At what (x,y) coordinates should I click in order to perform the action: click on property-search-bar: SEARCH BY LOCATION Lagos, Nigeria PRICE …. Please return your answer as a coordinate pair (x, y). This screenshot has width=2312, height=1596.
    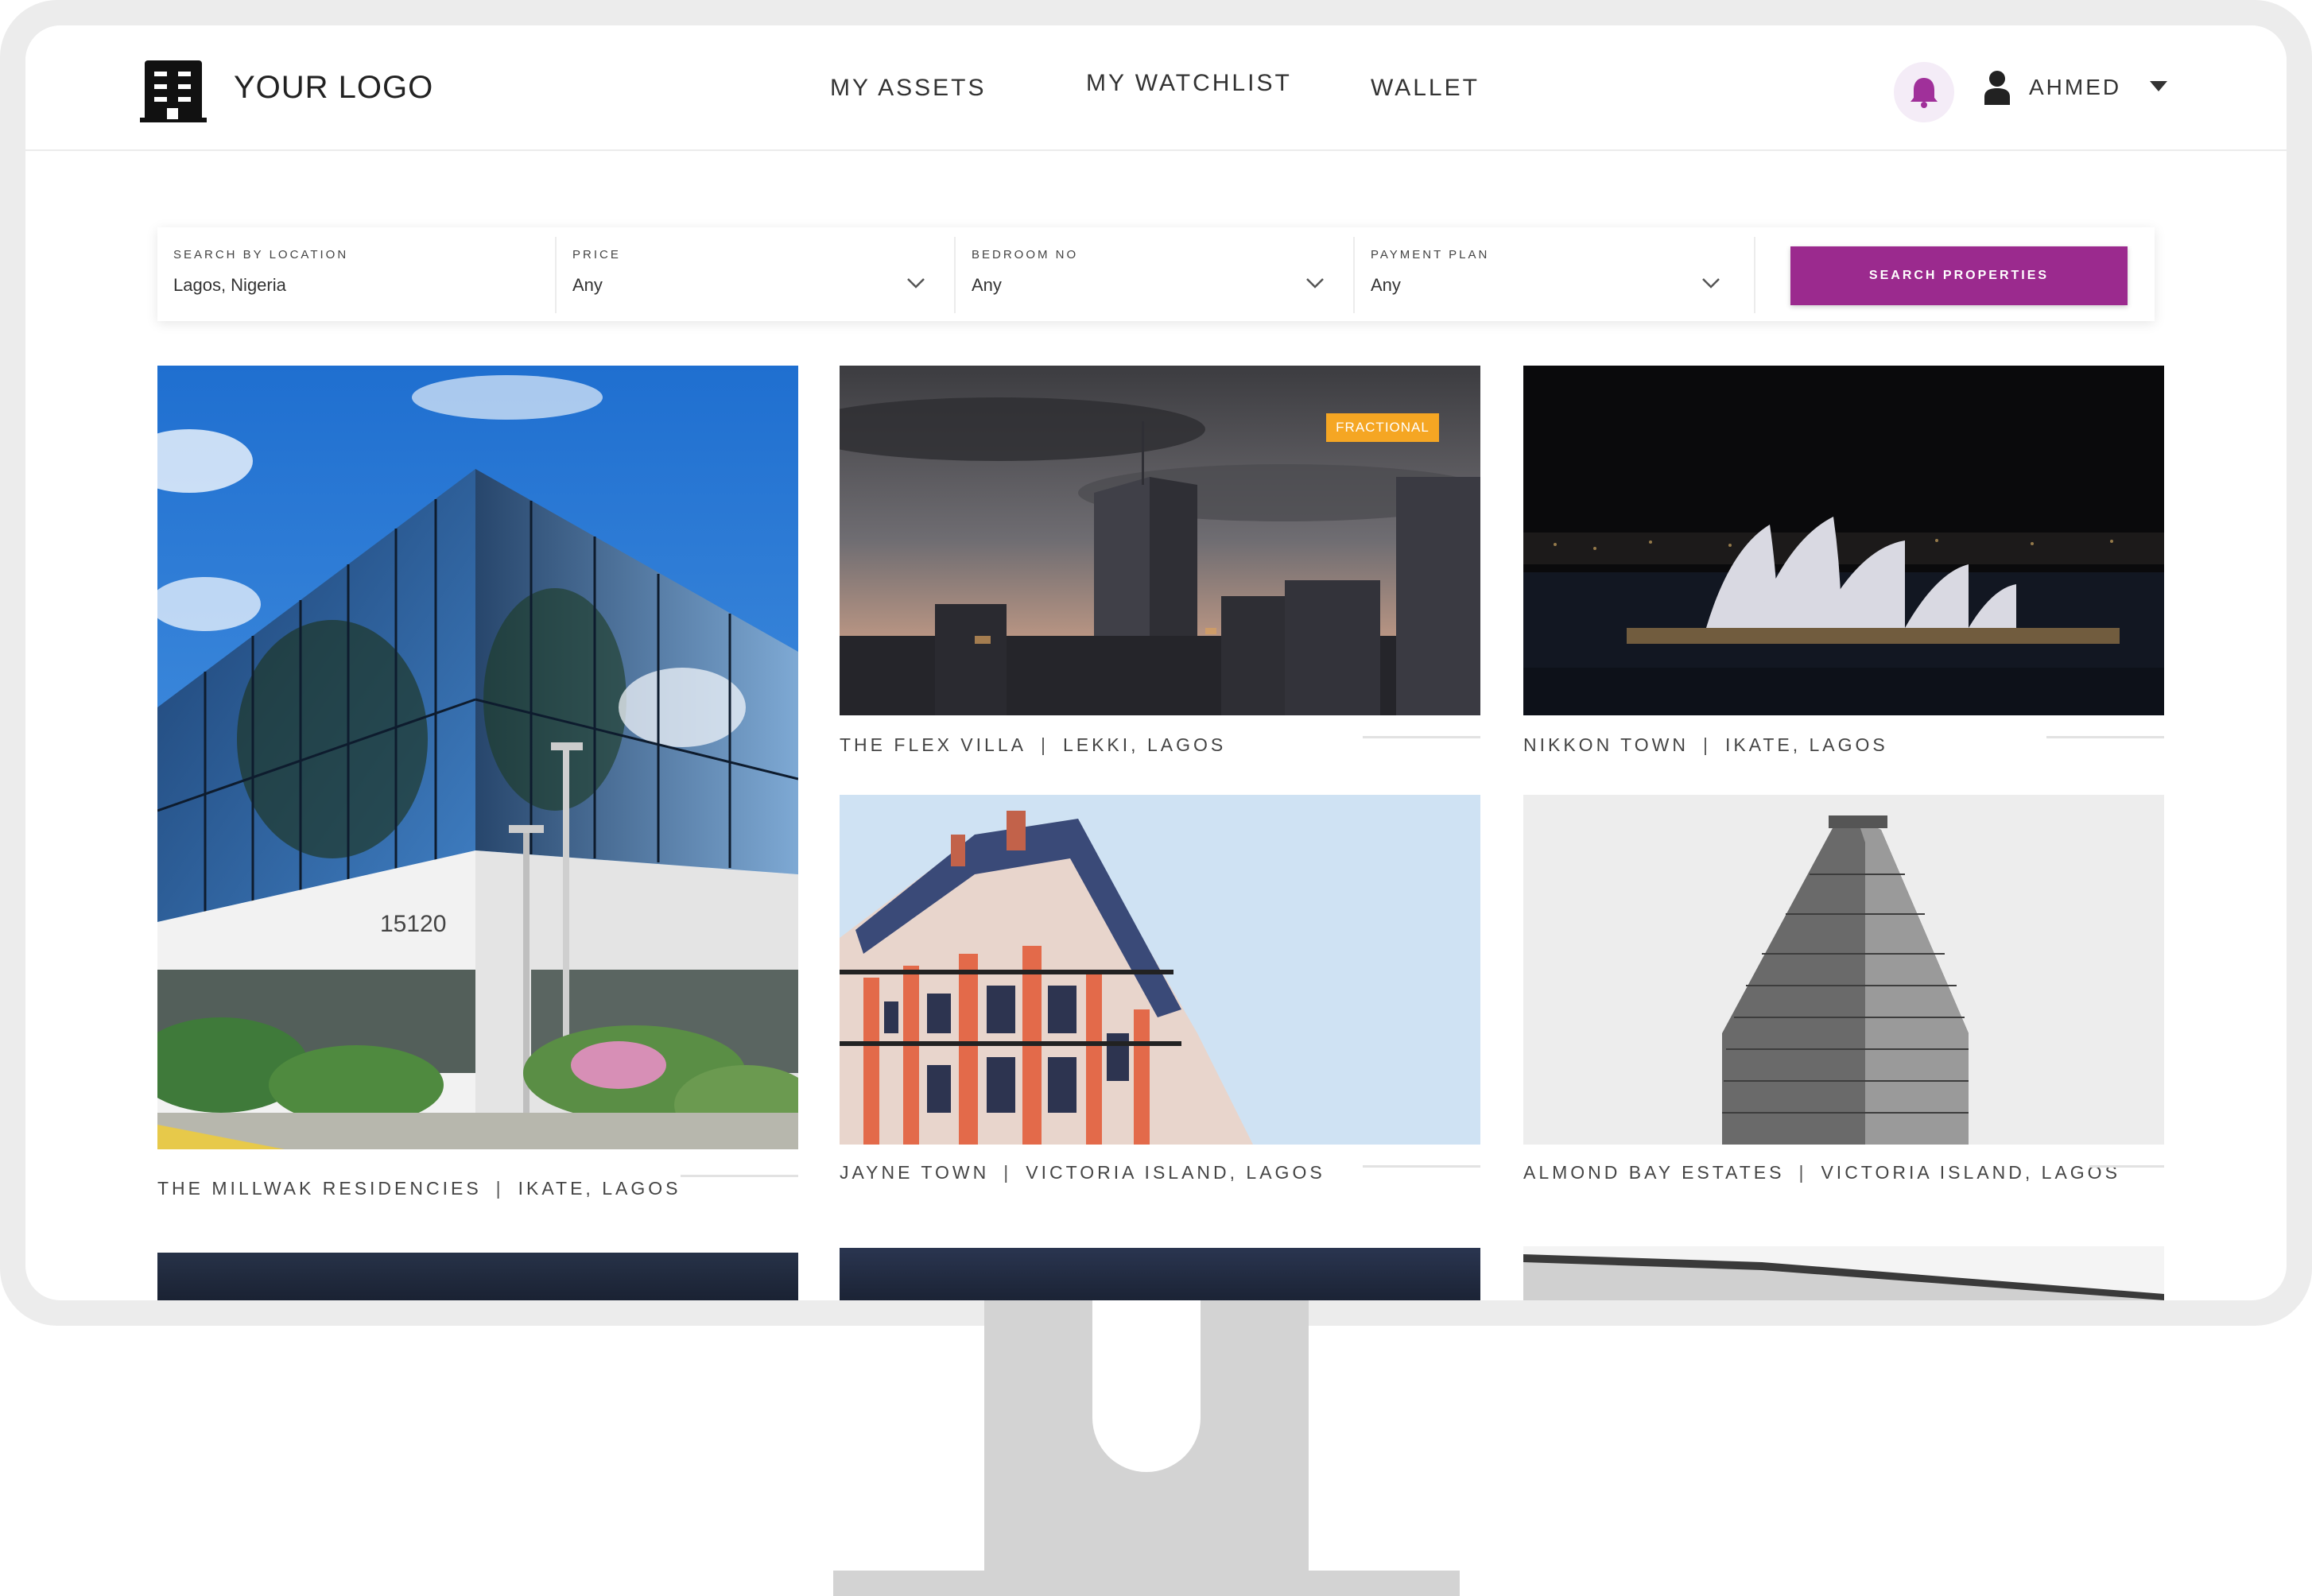
    Looking at the image, I should click on (1156, 274).